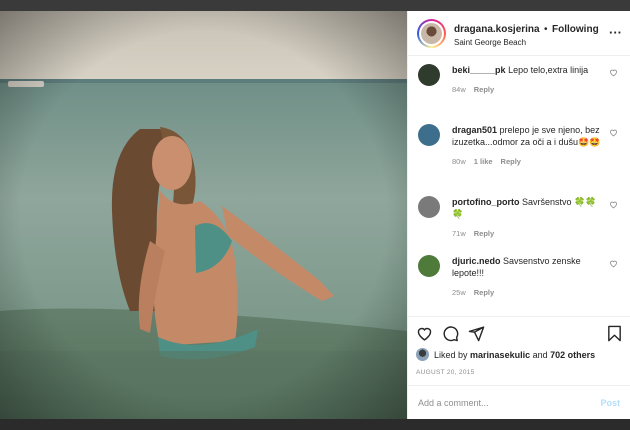 The height and width of the screenshot is (430, 630). What do you see at coordinates (474, 130) in the screenshot?
I see `comment-username: dragan501` at bounding box center [474, 130].